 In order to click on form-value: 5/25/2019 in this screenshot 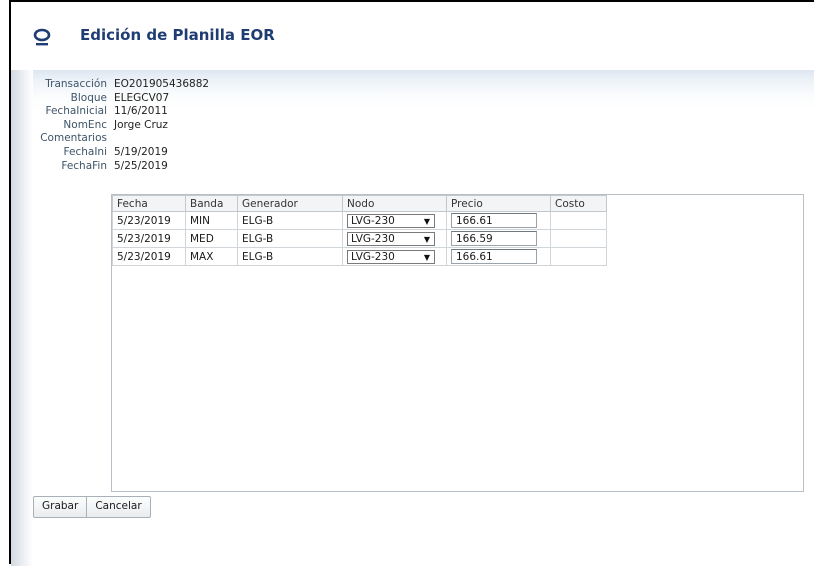, I will do `click(141, 165)`.